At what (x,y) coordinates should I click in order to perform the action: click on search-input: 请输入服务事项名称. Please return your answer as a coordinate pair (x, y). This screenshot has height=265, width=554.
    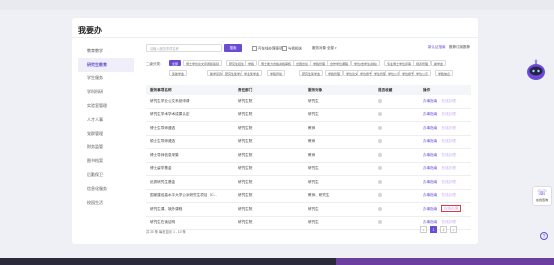
    Looking at the image, I should click on (184, 48).